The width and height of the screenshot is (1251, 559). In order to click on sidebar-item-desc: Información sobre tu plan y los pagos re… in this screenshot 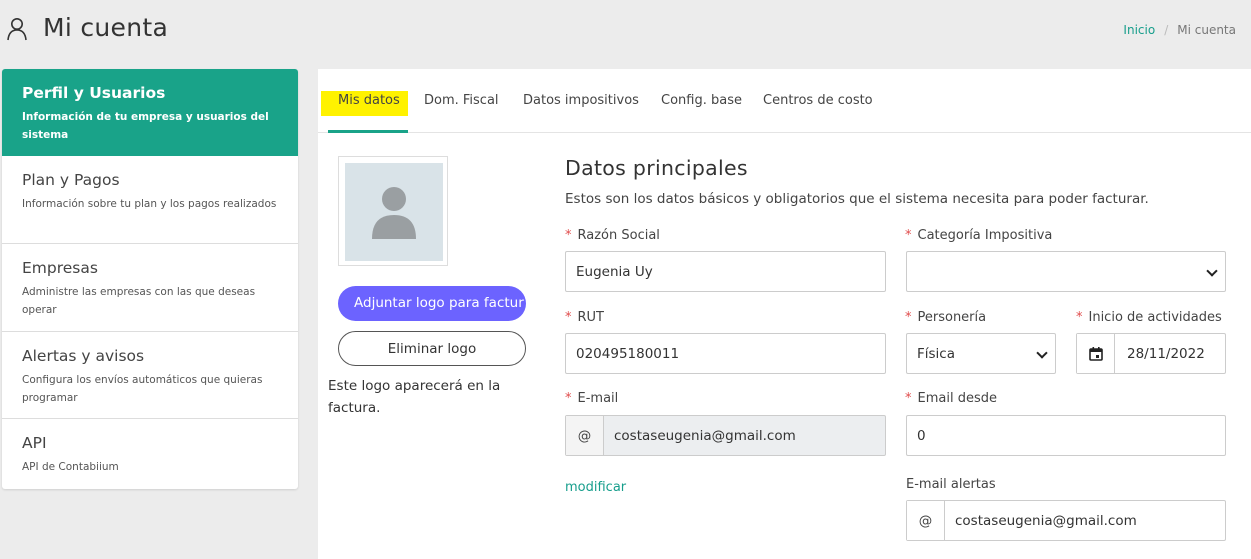, I will do `click(149, 204)`.